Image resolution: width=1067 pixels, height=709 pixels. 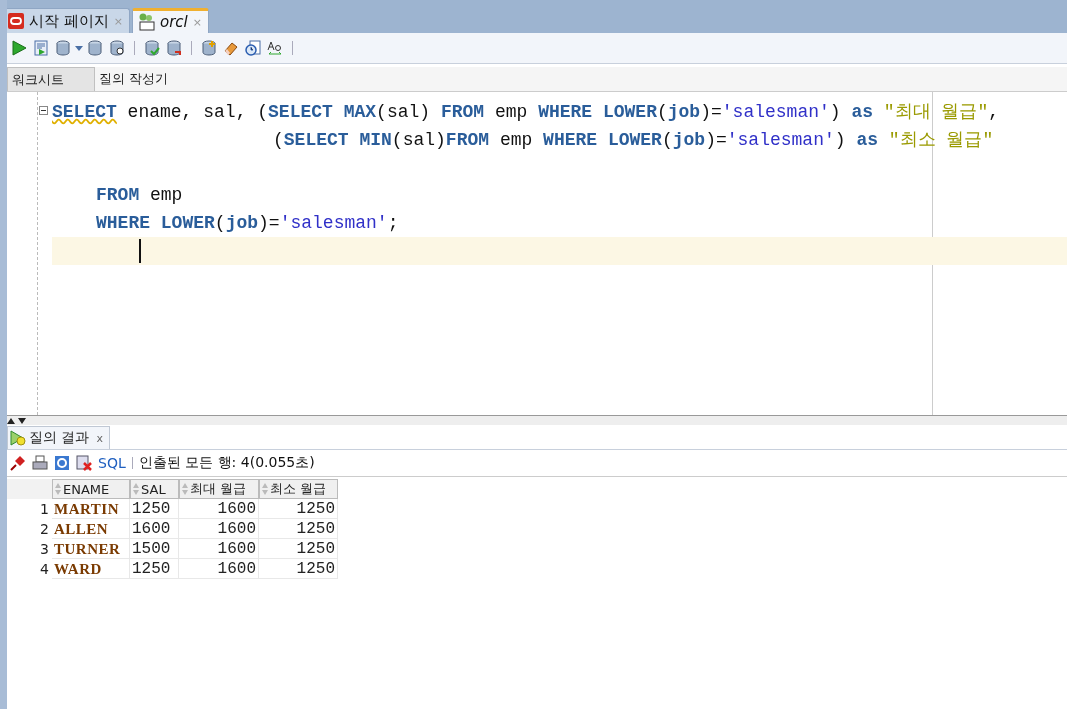 I want to click on document-tab: orcl ×, so click(x=170, y=20).